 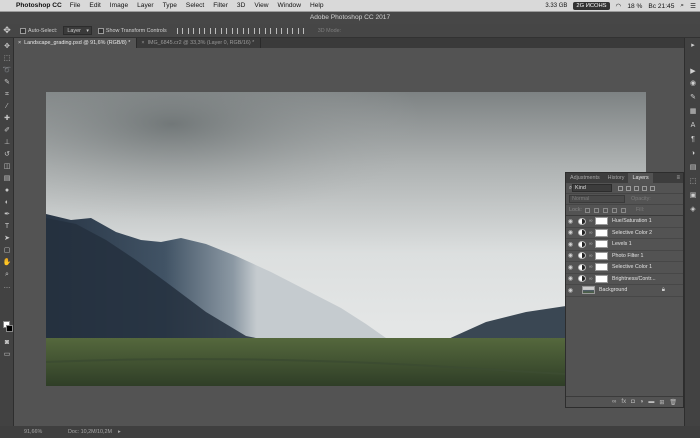 I want to click on align-vcenter-icon, so click(x=190, y=30).